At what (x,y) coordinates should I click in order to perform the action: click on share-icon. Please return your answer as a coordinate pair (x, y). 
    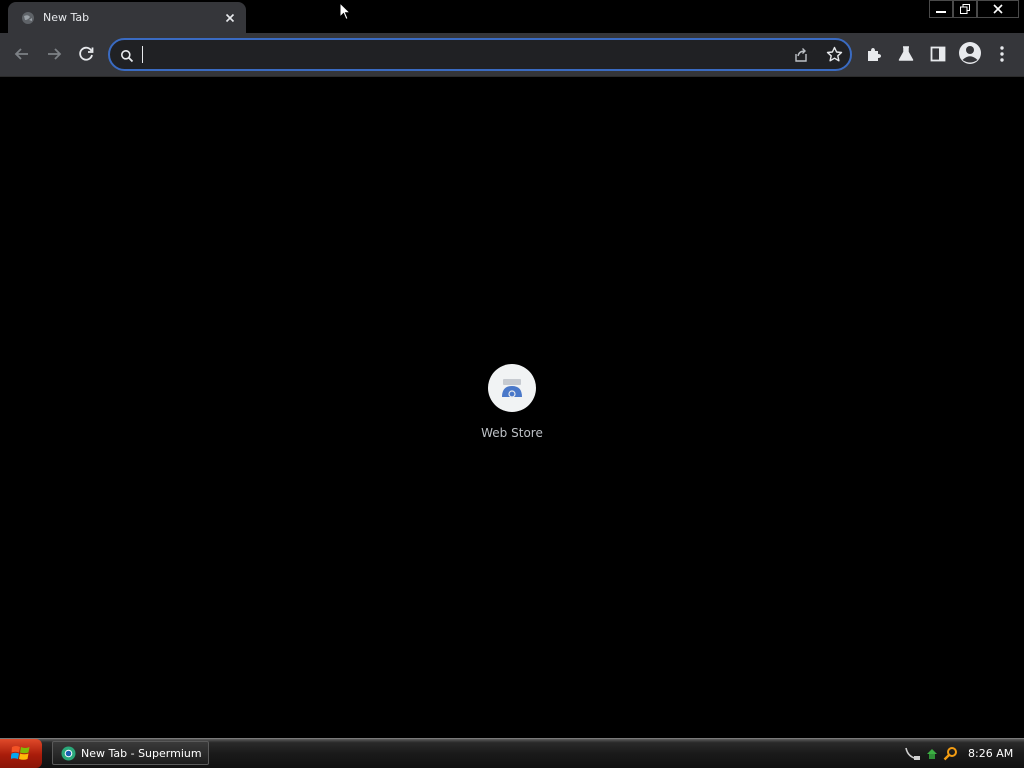
    Looking at the image, I should click on (801, 57).